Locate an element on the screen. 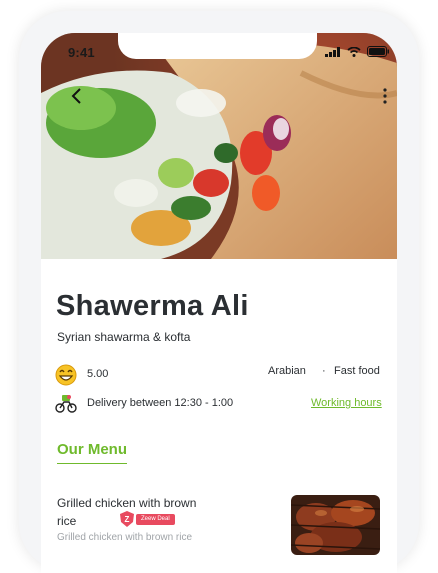 Image resolution: width=438 pixels, height=573 pixels. smile-emoji-icon is located at coordinates (66, 375).